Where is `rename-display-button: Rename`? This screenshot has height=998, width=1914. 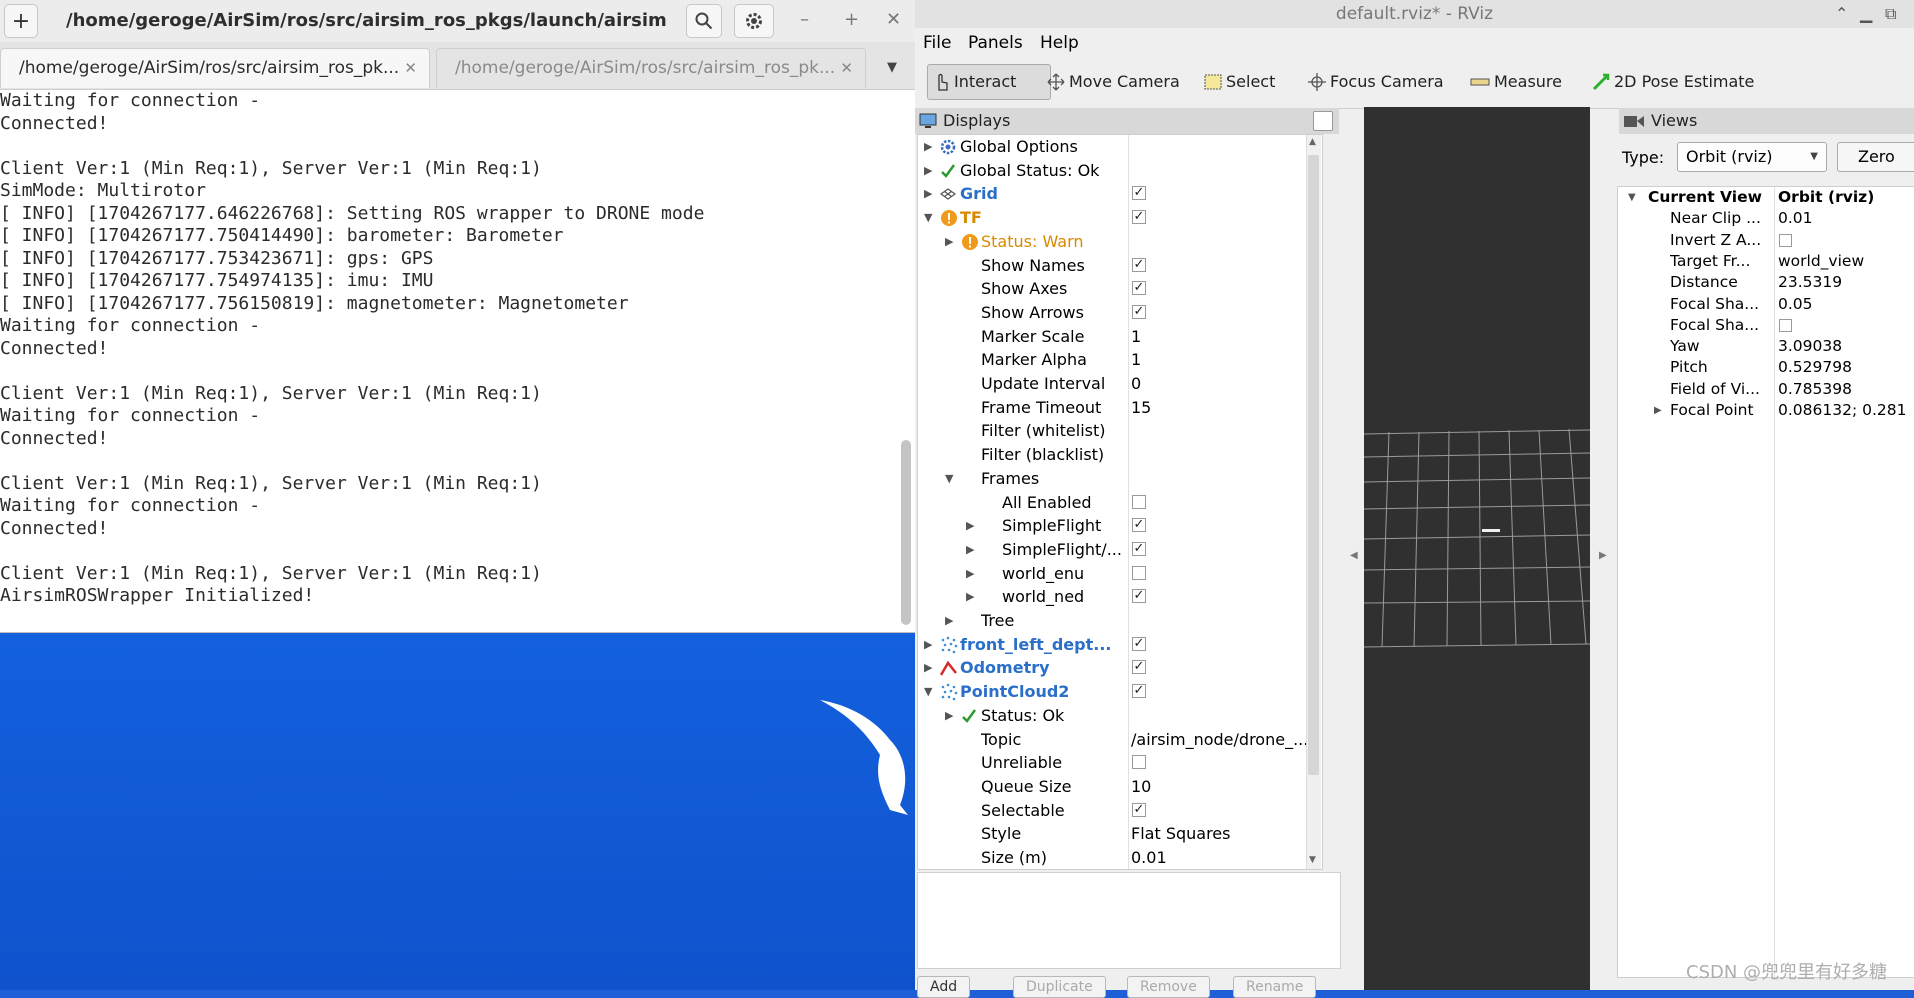 rename-display-button: Rename is located at coordinates (1275, 987).